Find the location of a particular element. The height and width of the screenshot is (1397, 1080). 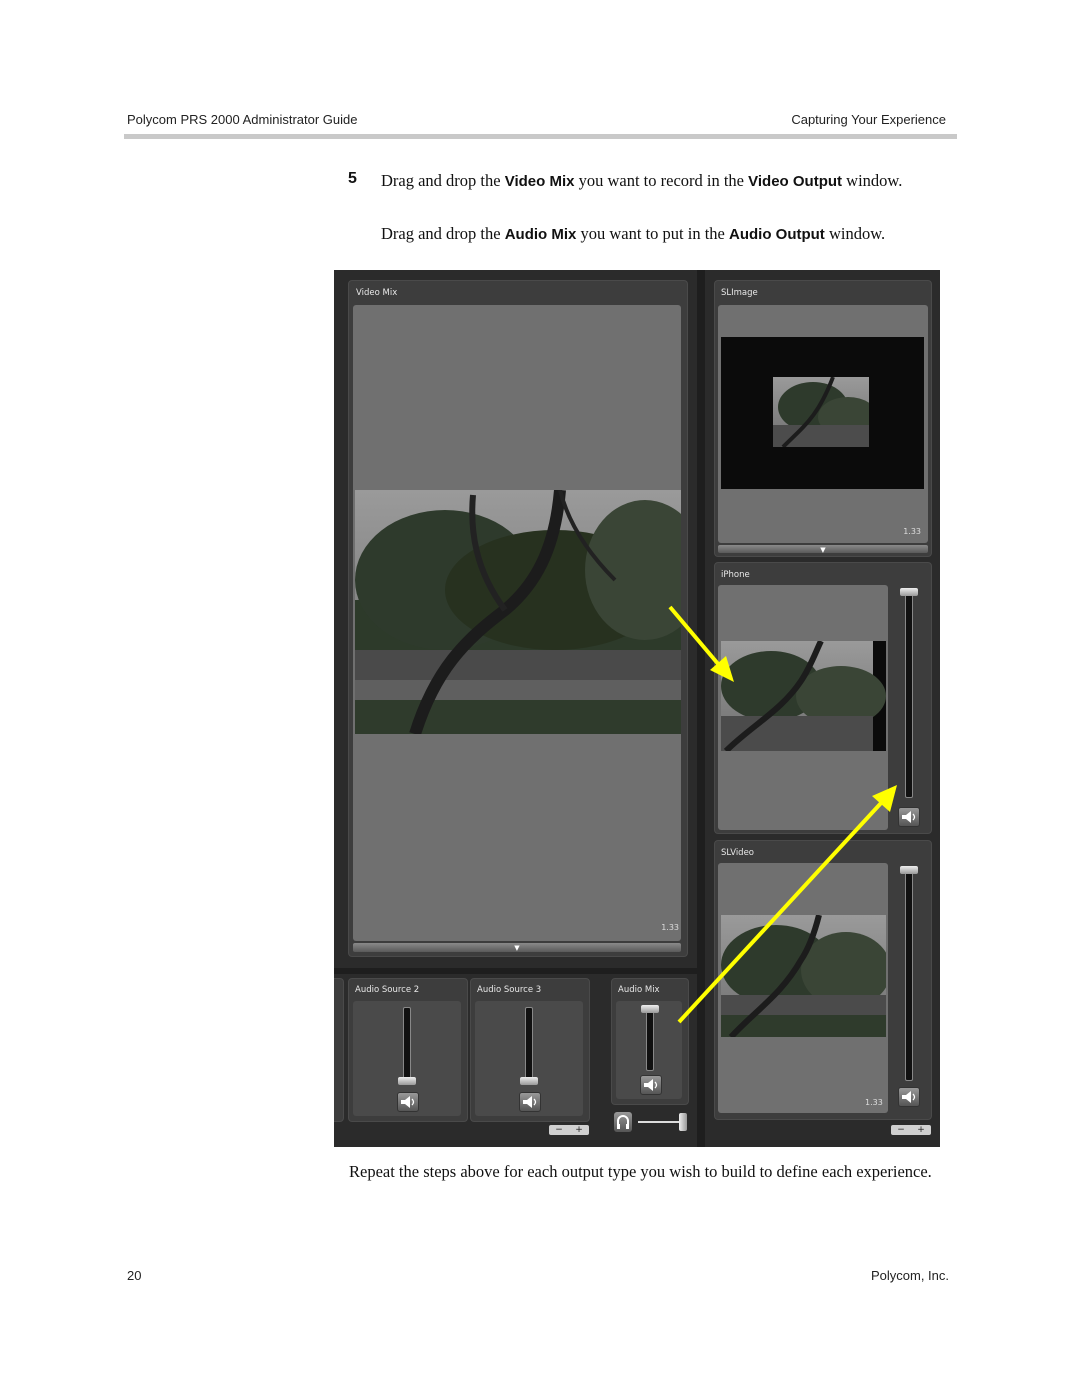

text-run: you want to record in the is located at coordinates (661, 180).